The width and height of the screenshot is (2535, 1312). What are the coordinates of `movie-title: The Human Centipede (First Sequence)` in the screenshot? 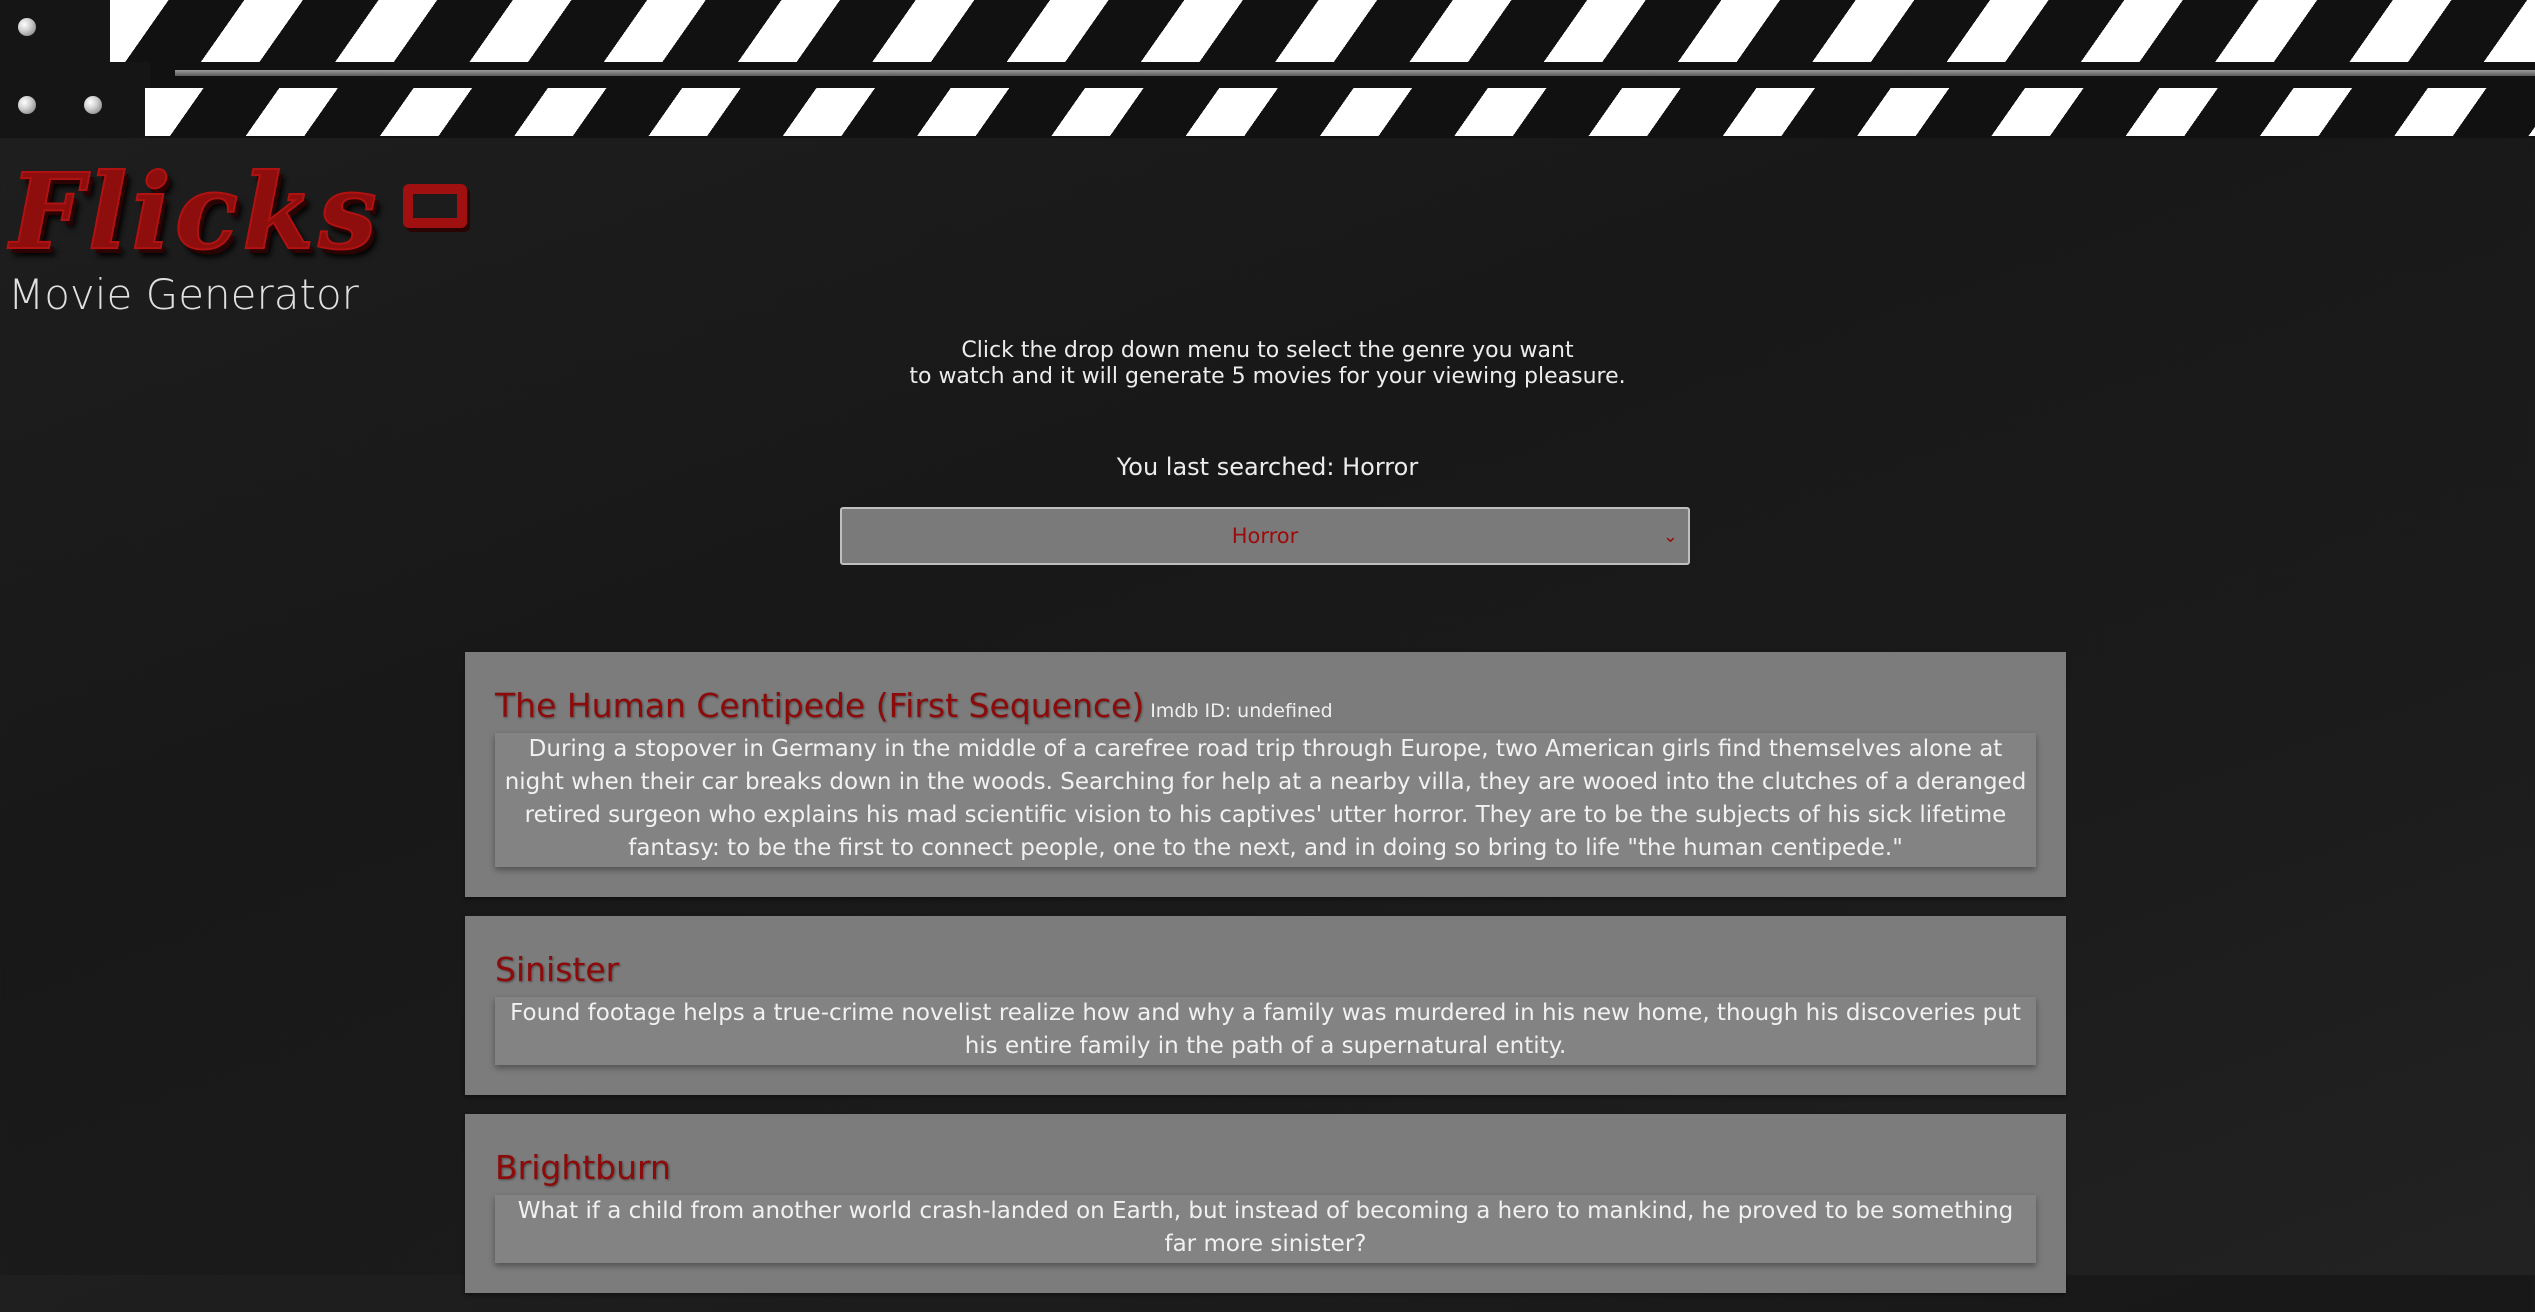 It's located at (820, 705).